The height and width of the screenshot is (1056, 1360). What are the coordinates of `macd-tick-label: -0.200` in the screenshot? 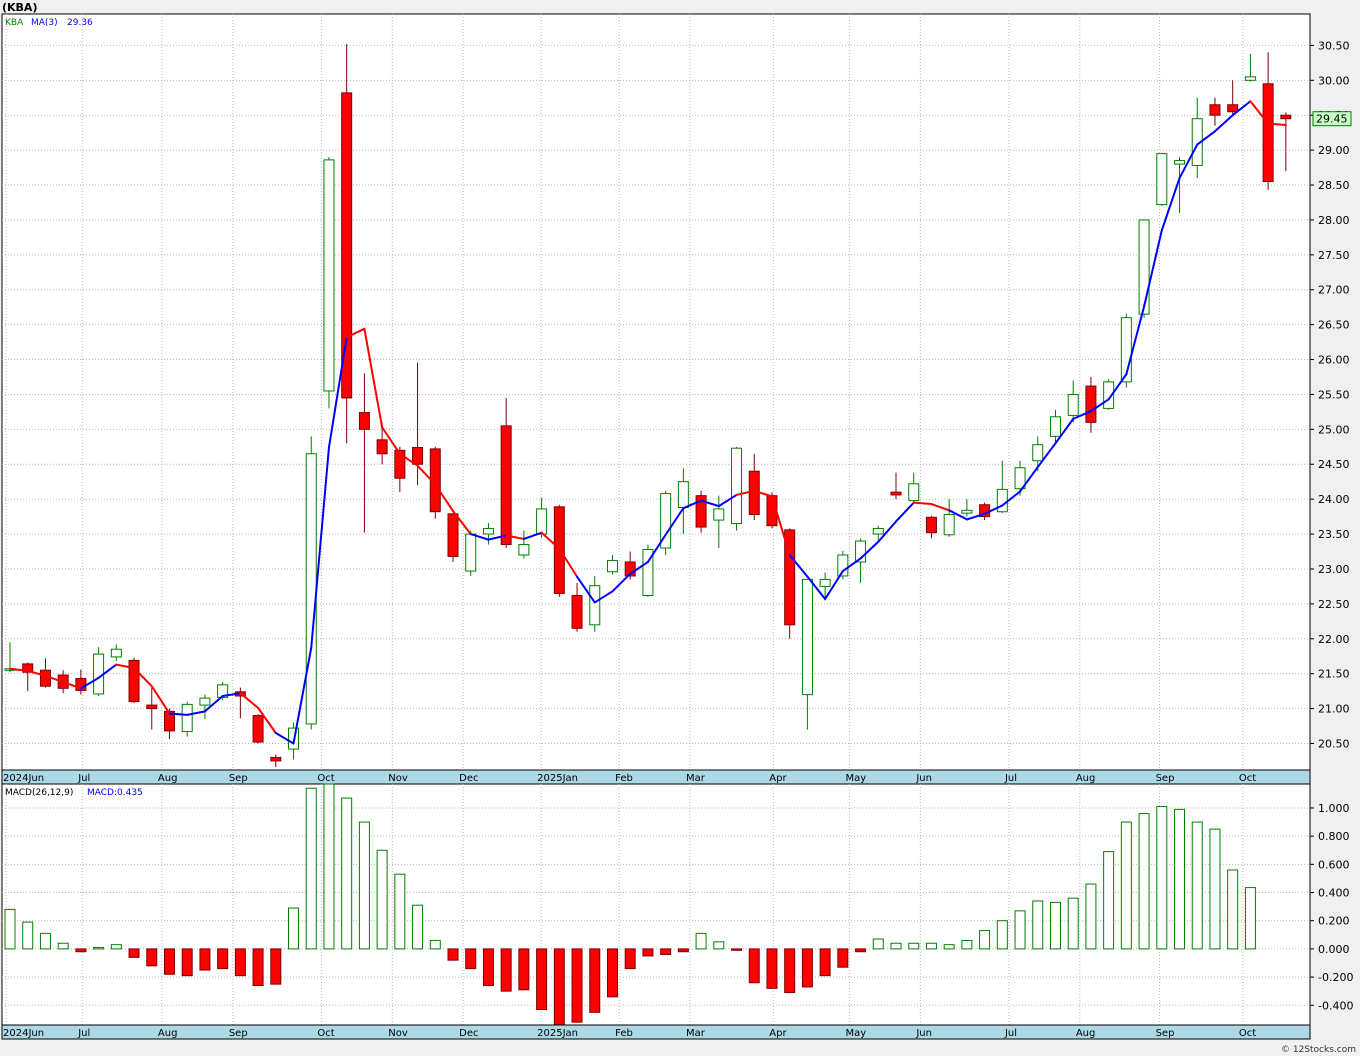 It's located at (1335, 977).